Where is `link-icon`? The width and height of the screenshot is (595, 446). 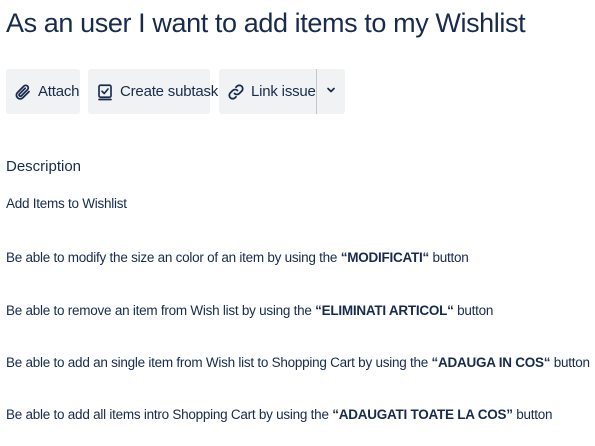
link-icon is located at coordinates (236, 92).